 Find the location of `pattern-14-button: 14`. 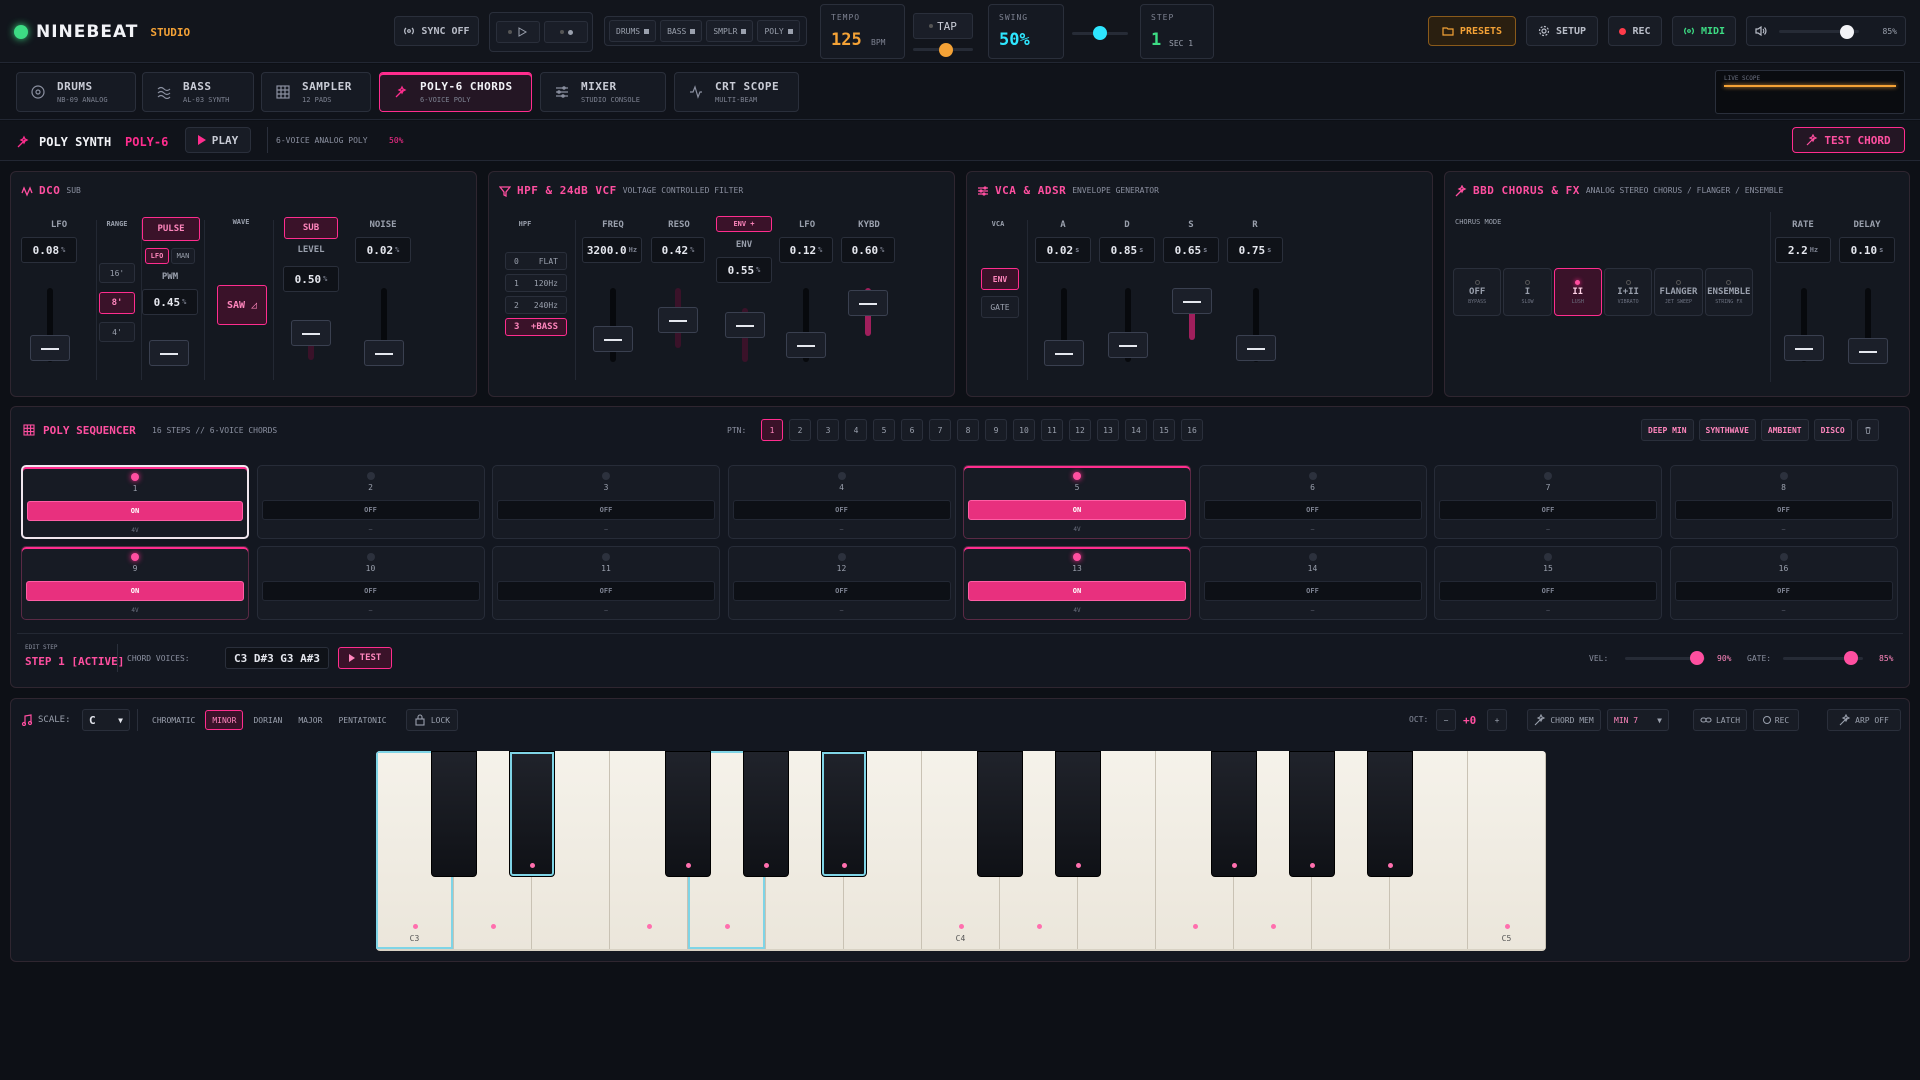

pattern-14-button: 14 is located at coordinates (1136, 430).